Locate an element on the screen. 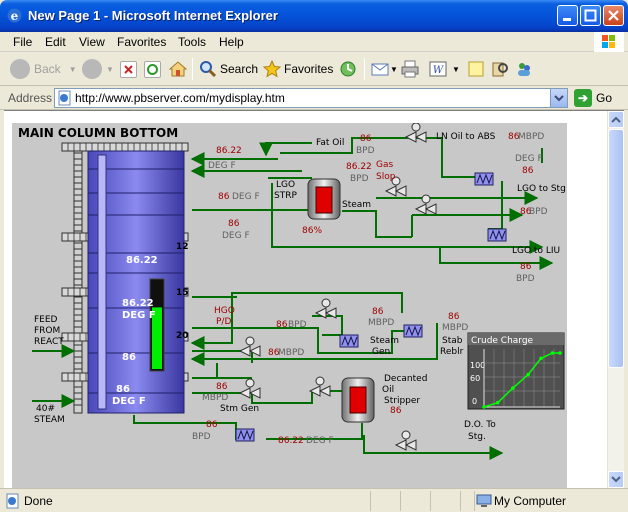  mail-button: ▼ is located at coordinates (384, 69).